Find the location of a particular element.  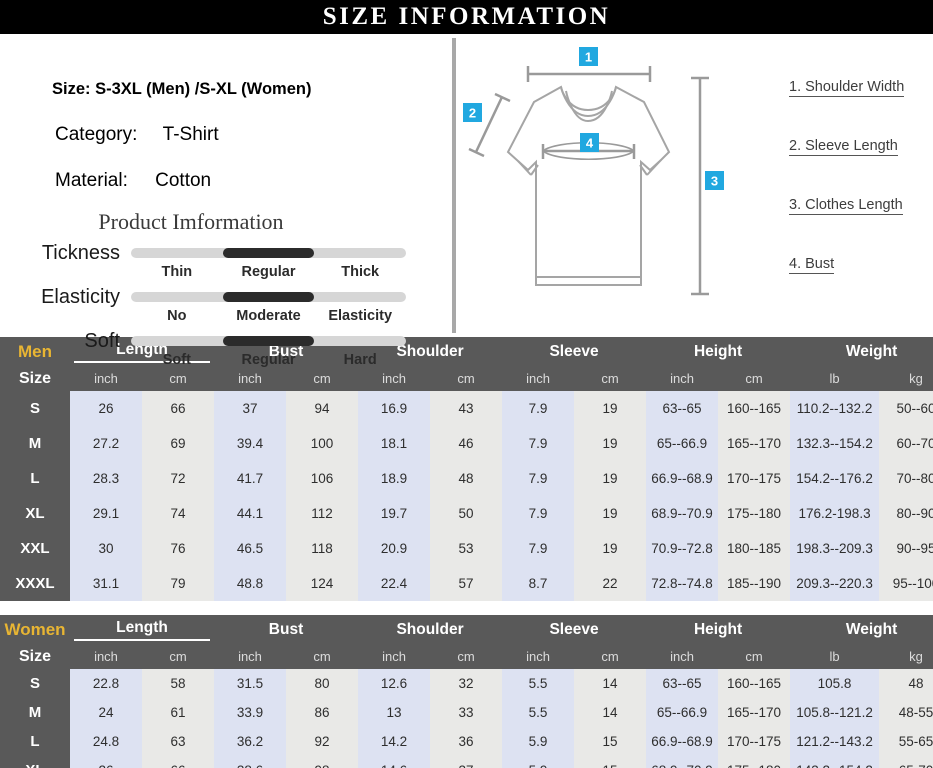

men-data-cell: 39.4 is located at coordinates (250, 443).